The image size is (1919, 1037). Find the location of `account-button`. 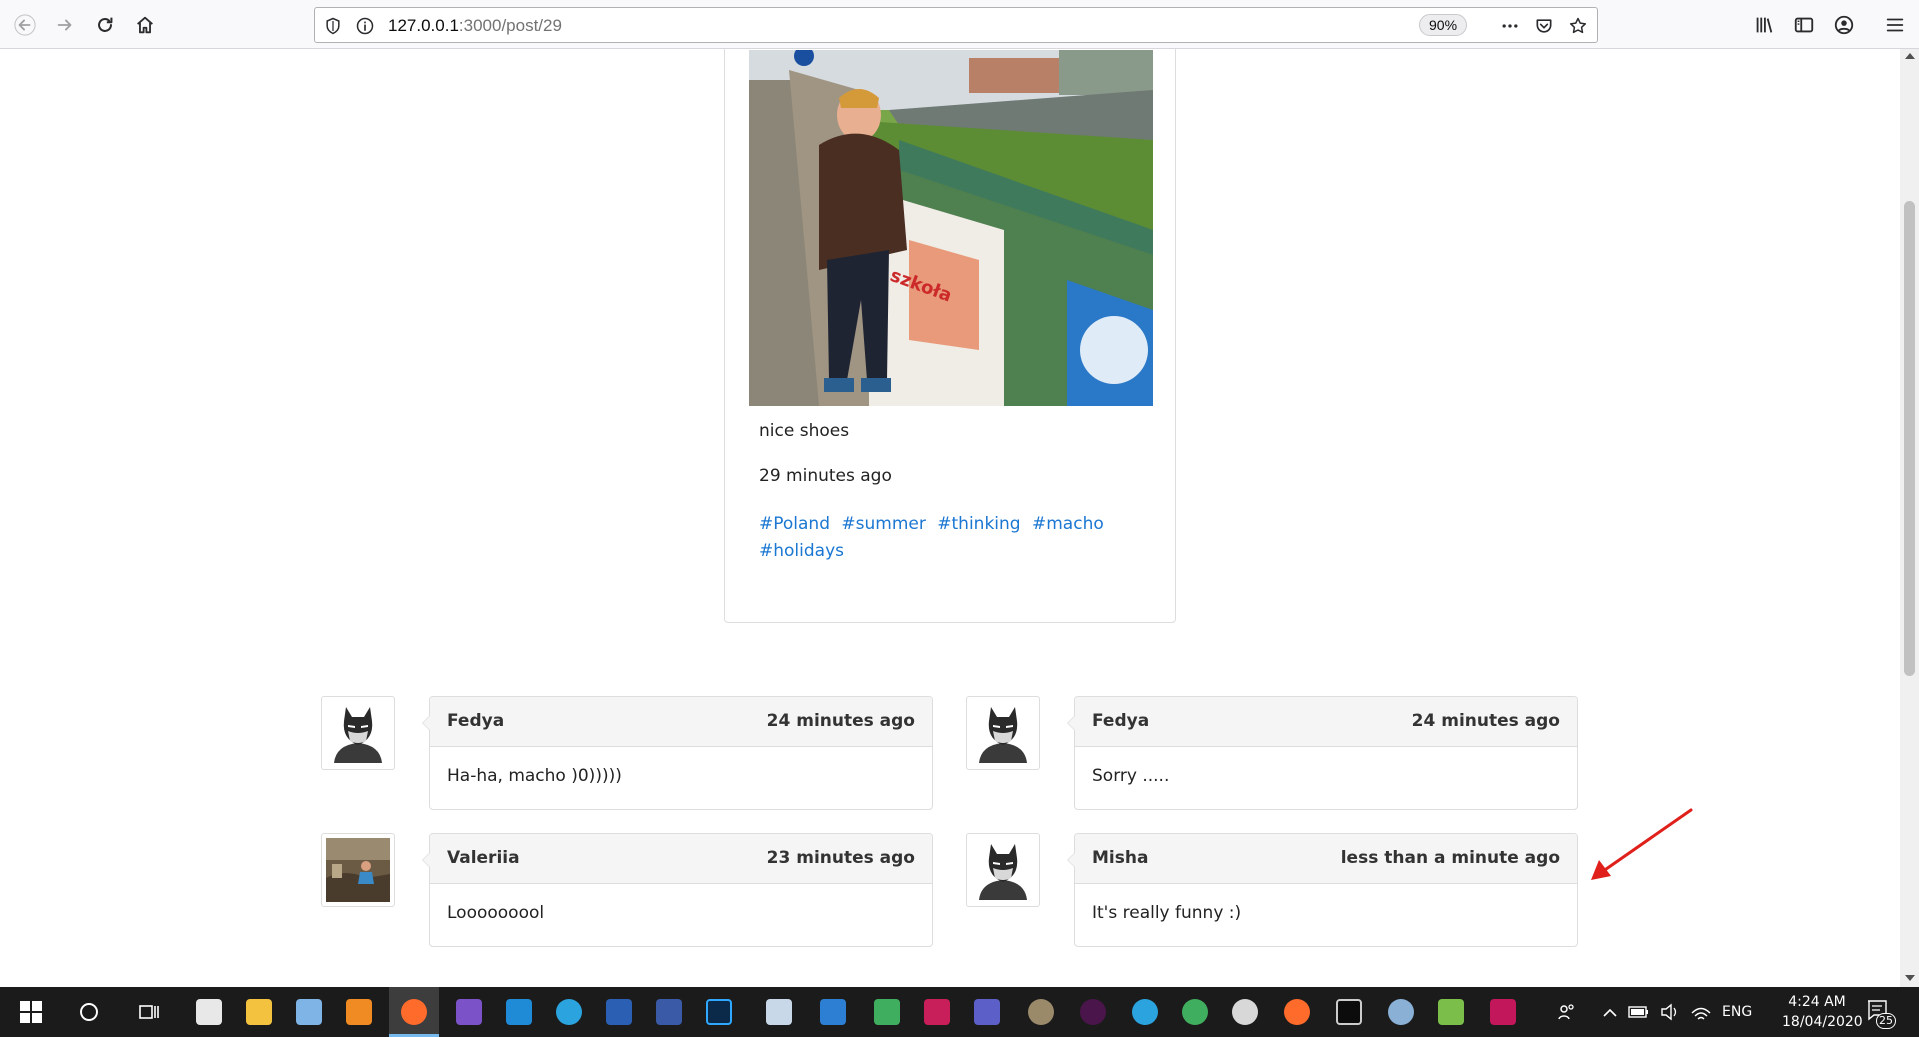

account-button is located at coordinates (1844, 25).